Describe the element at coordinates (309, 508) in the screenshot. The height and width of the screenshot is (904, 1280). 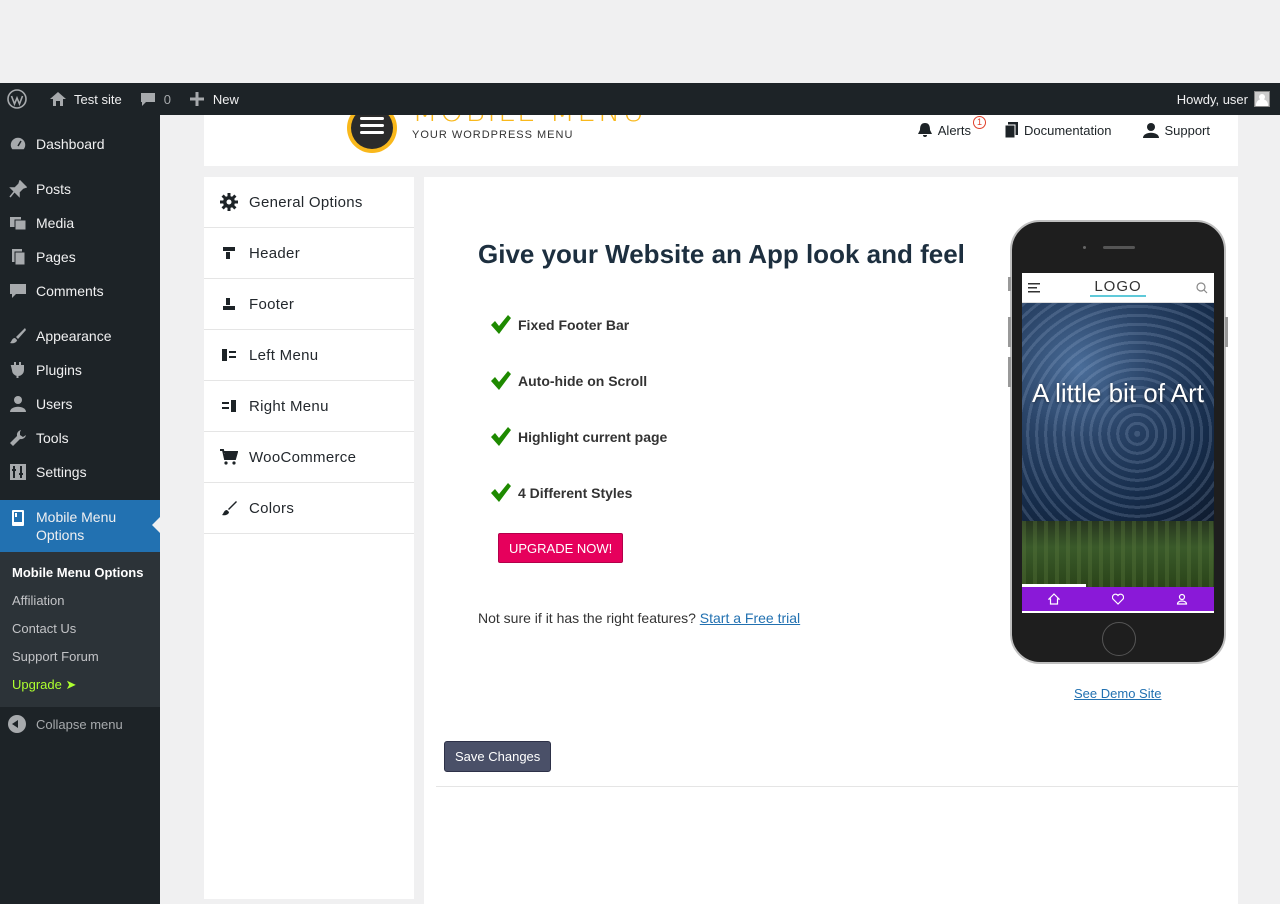
I see `tab-colors: Colors` at that location.